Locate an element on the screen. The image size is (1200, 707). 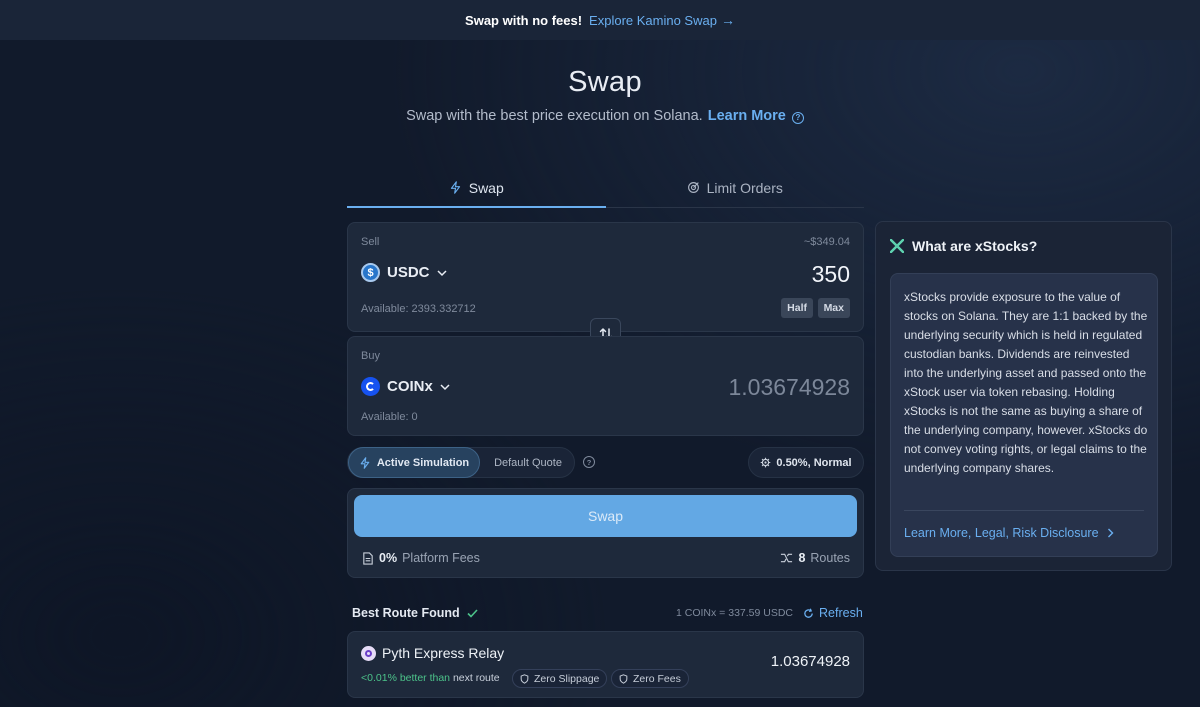
sell-available: Available: 2393.332712 is located at coordinates (418, 309).